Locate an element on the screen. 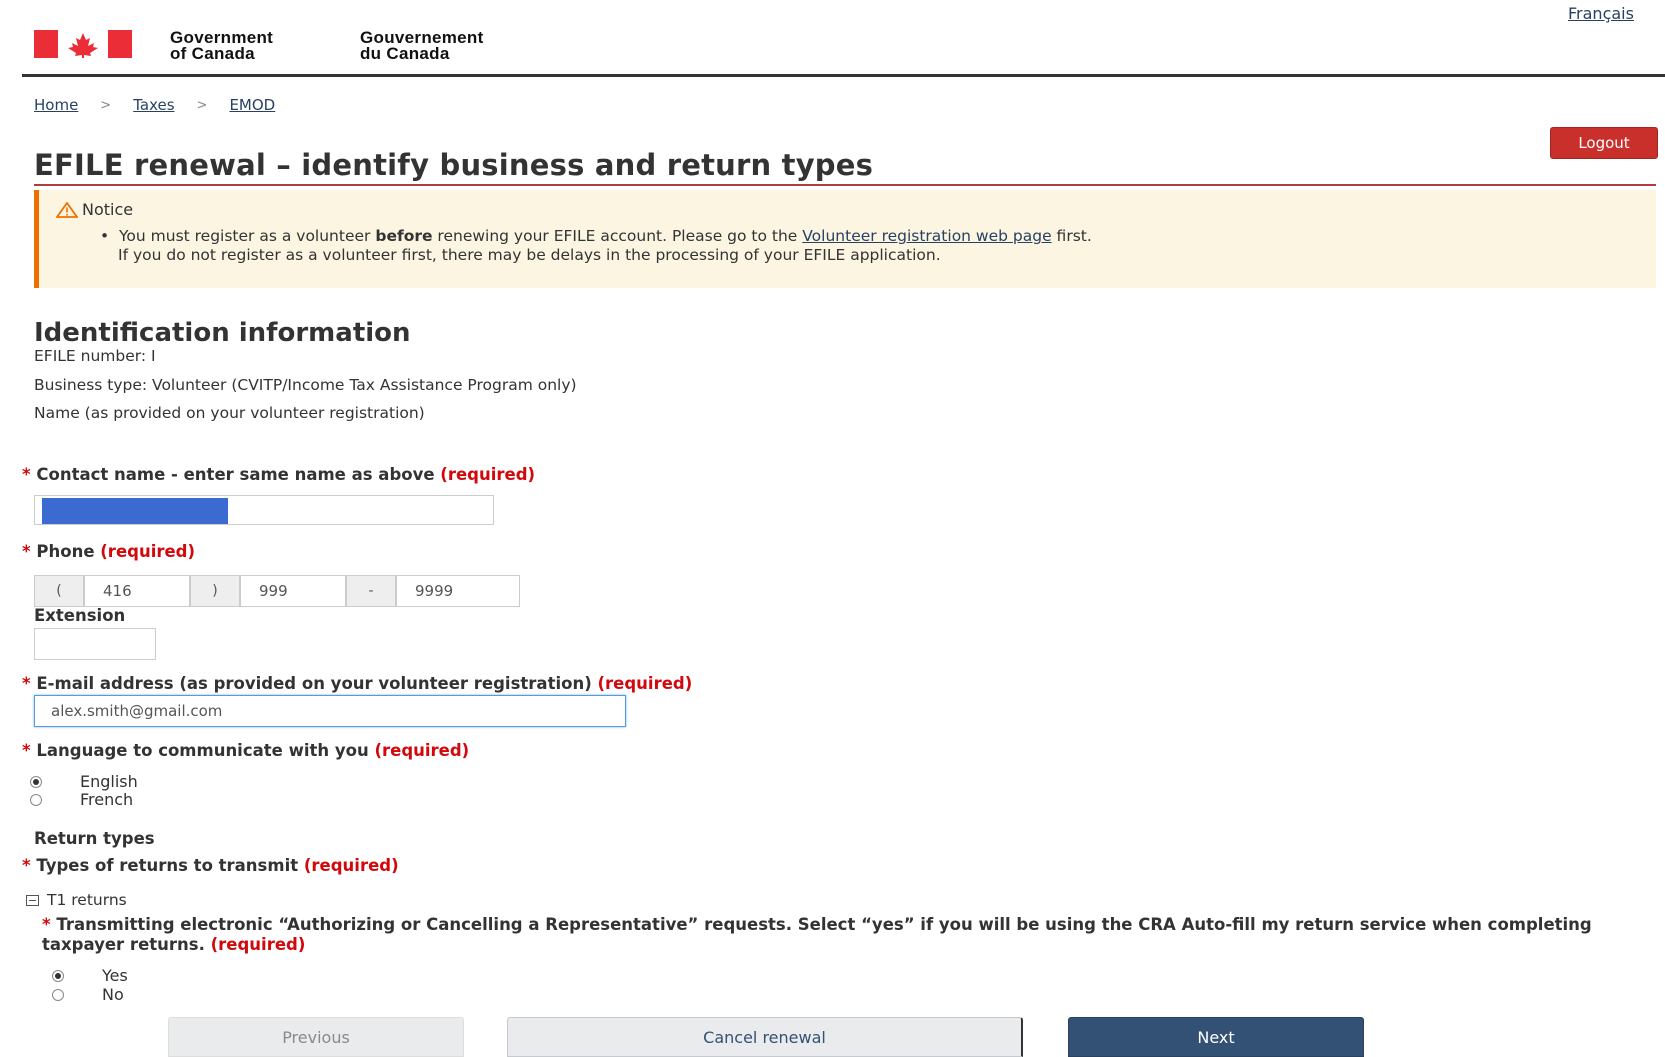 This screenshot has width=1665, height=1057. radio-label-english: English is located at coordinates (109, 781).